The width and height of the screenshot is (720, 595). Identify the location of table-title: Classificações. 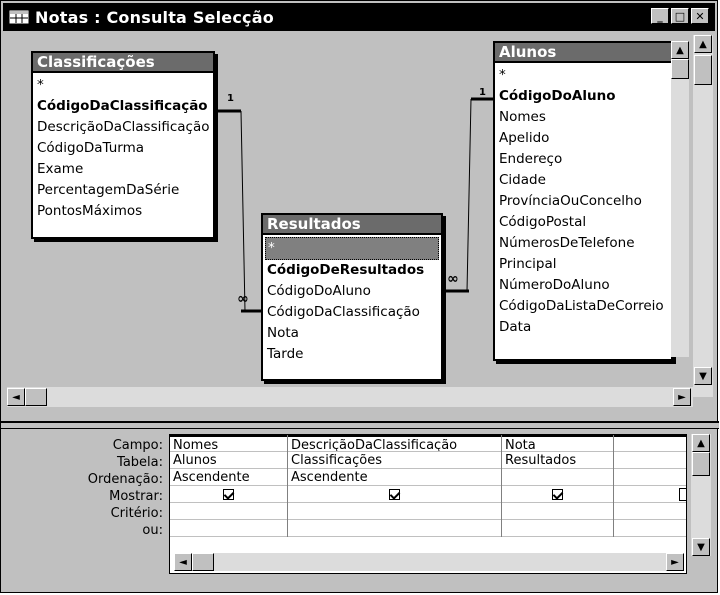
(123, 63).